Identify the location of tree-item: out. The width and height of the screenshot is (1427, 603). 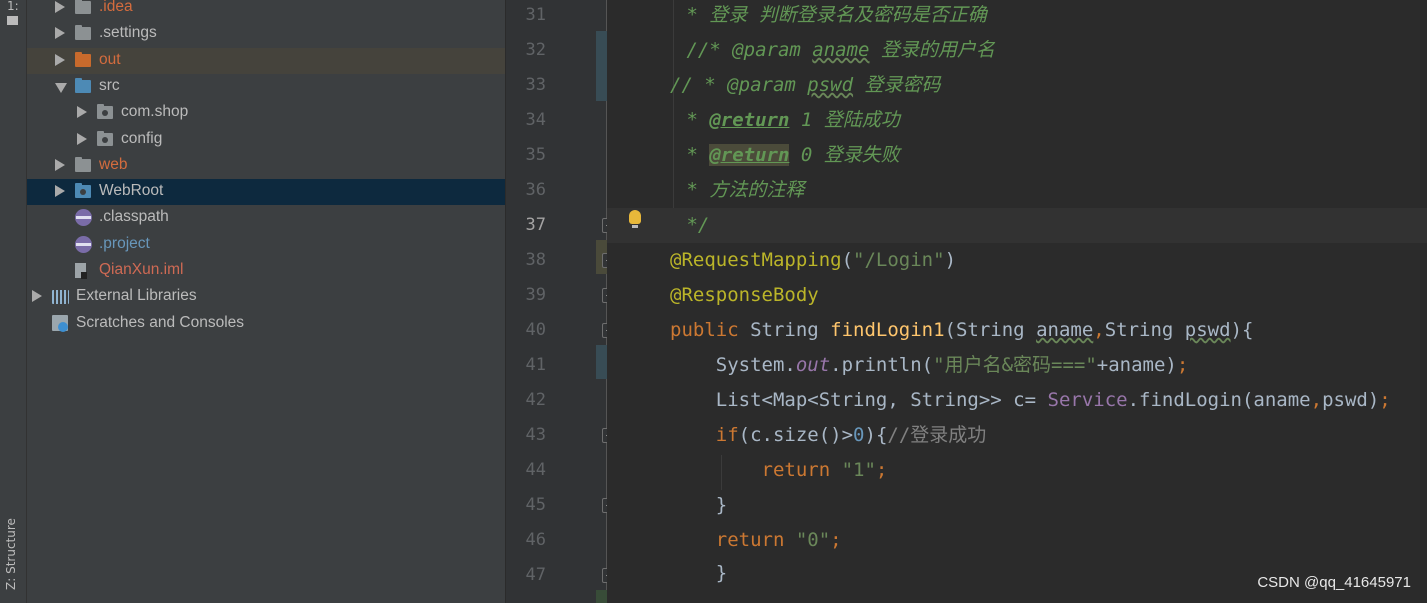
(266, 60).